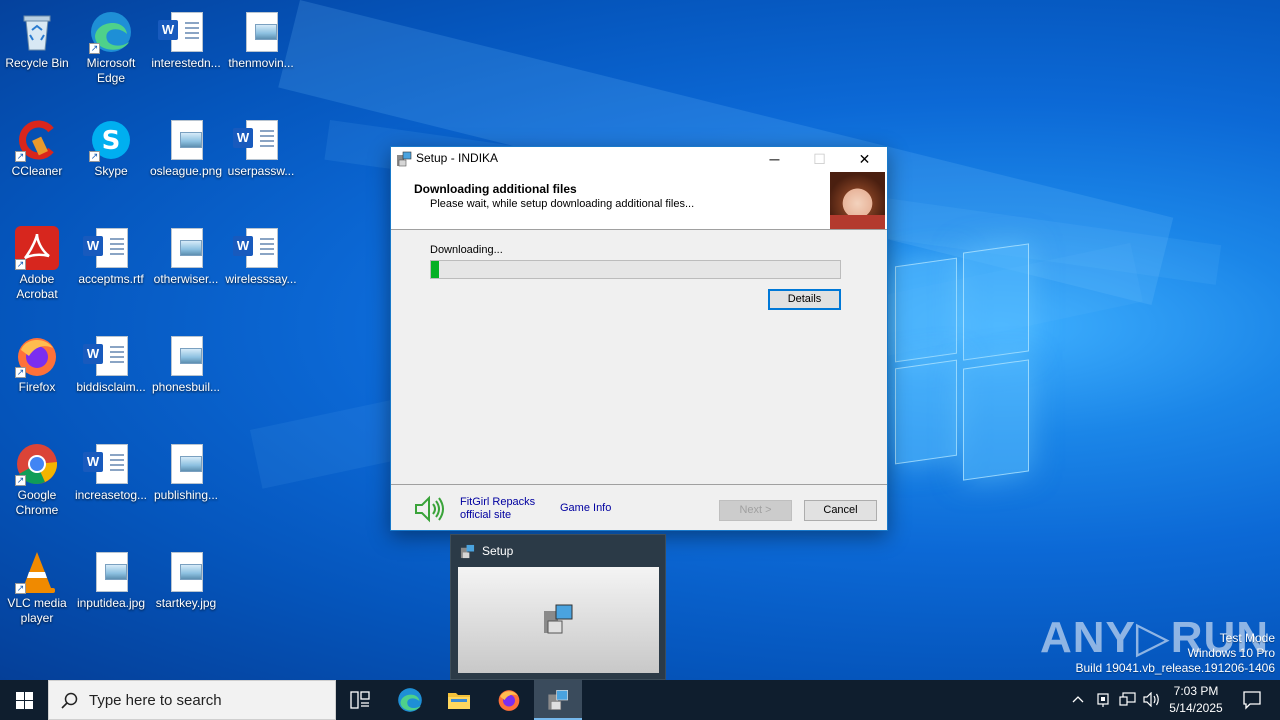  Describe the element at coordinates (962, 360) in the screenshot. I see `windows-logo-wallpaper` at that location.